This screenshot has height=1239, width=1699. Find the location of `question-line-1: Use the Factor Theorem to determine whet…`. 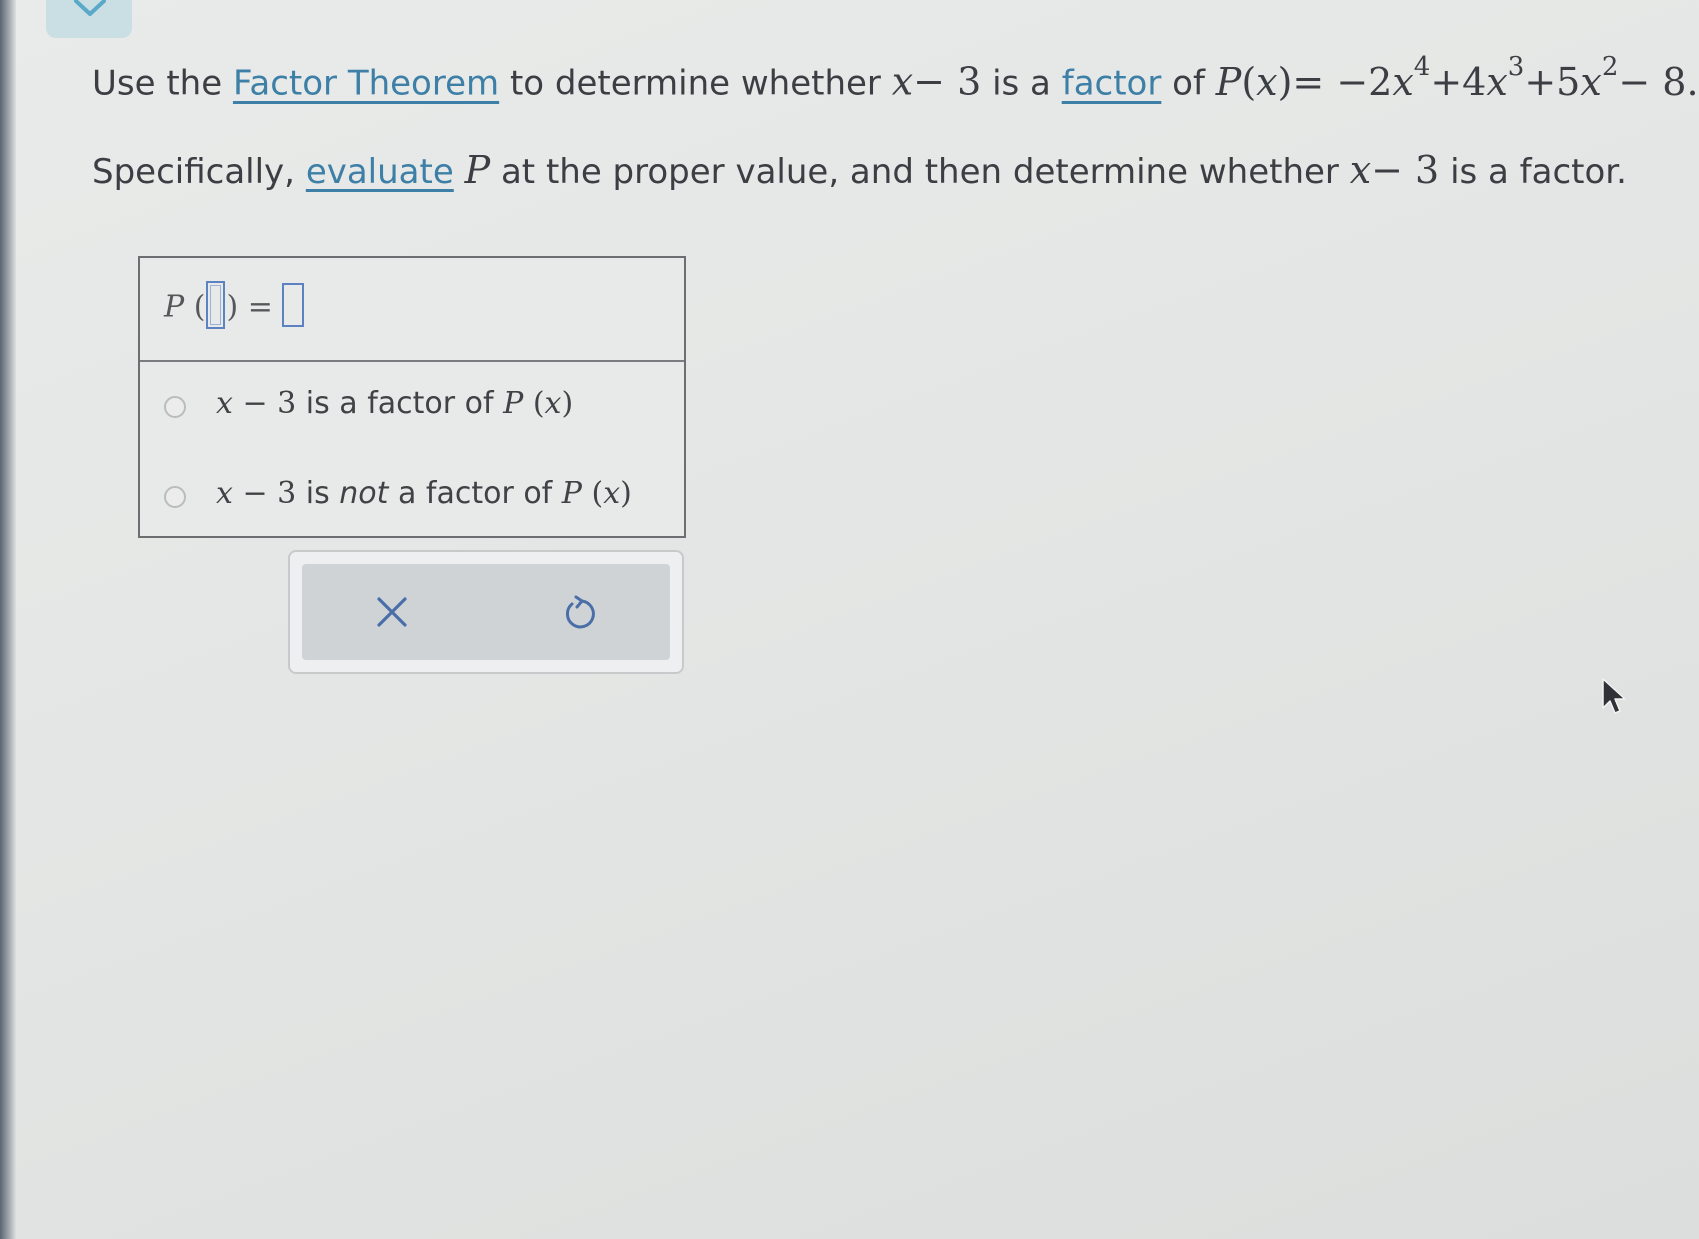

question-line-1: Use the Factor Theorem to determine whet… is located at coordinates (895, 78).